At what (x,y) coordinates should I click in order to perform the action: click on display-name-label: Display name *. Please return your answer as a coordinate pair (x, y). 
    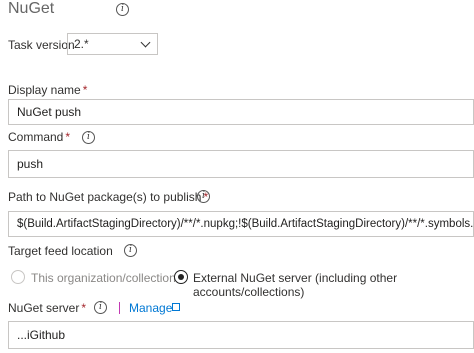
    Looking at the image, I should click on (47, 90).